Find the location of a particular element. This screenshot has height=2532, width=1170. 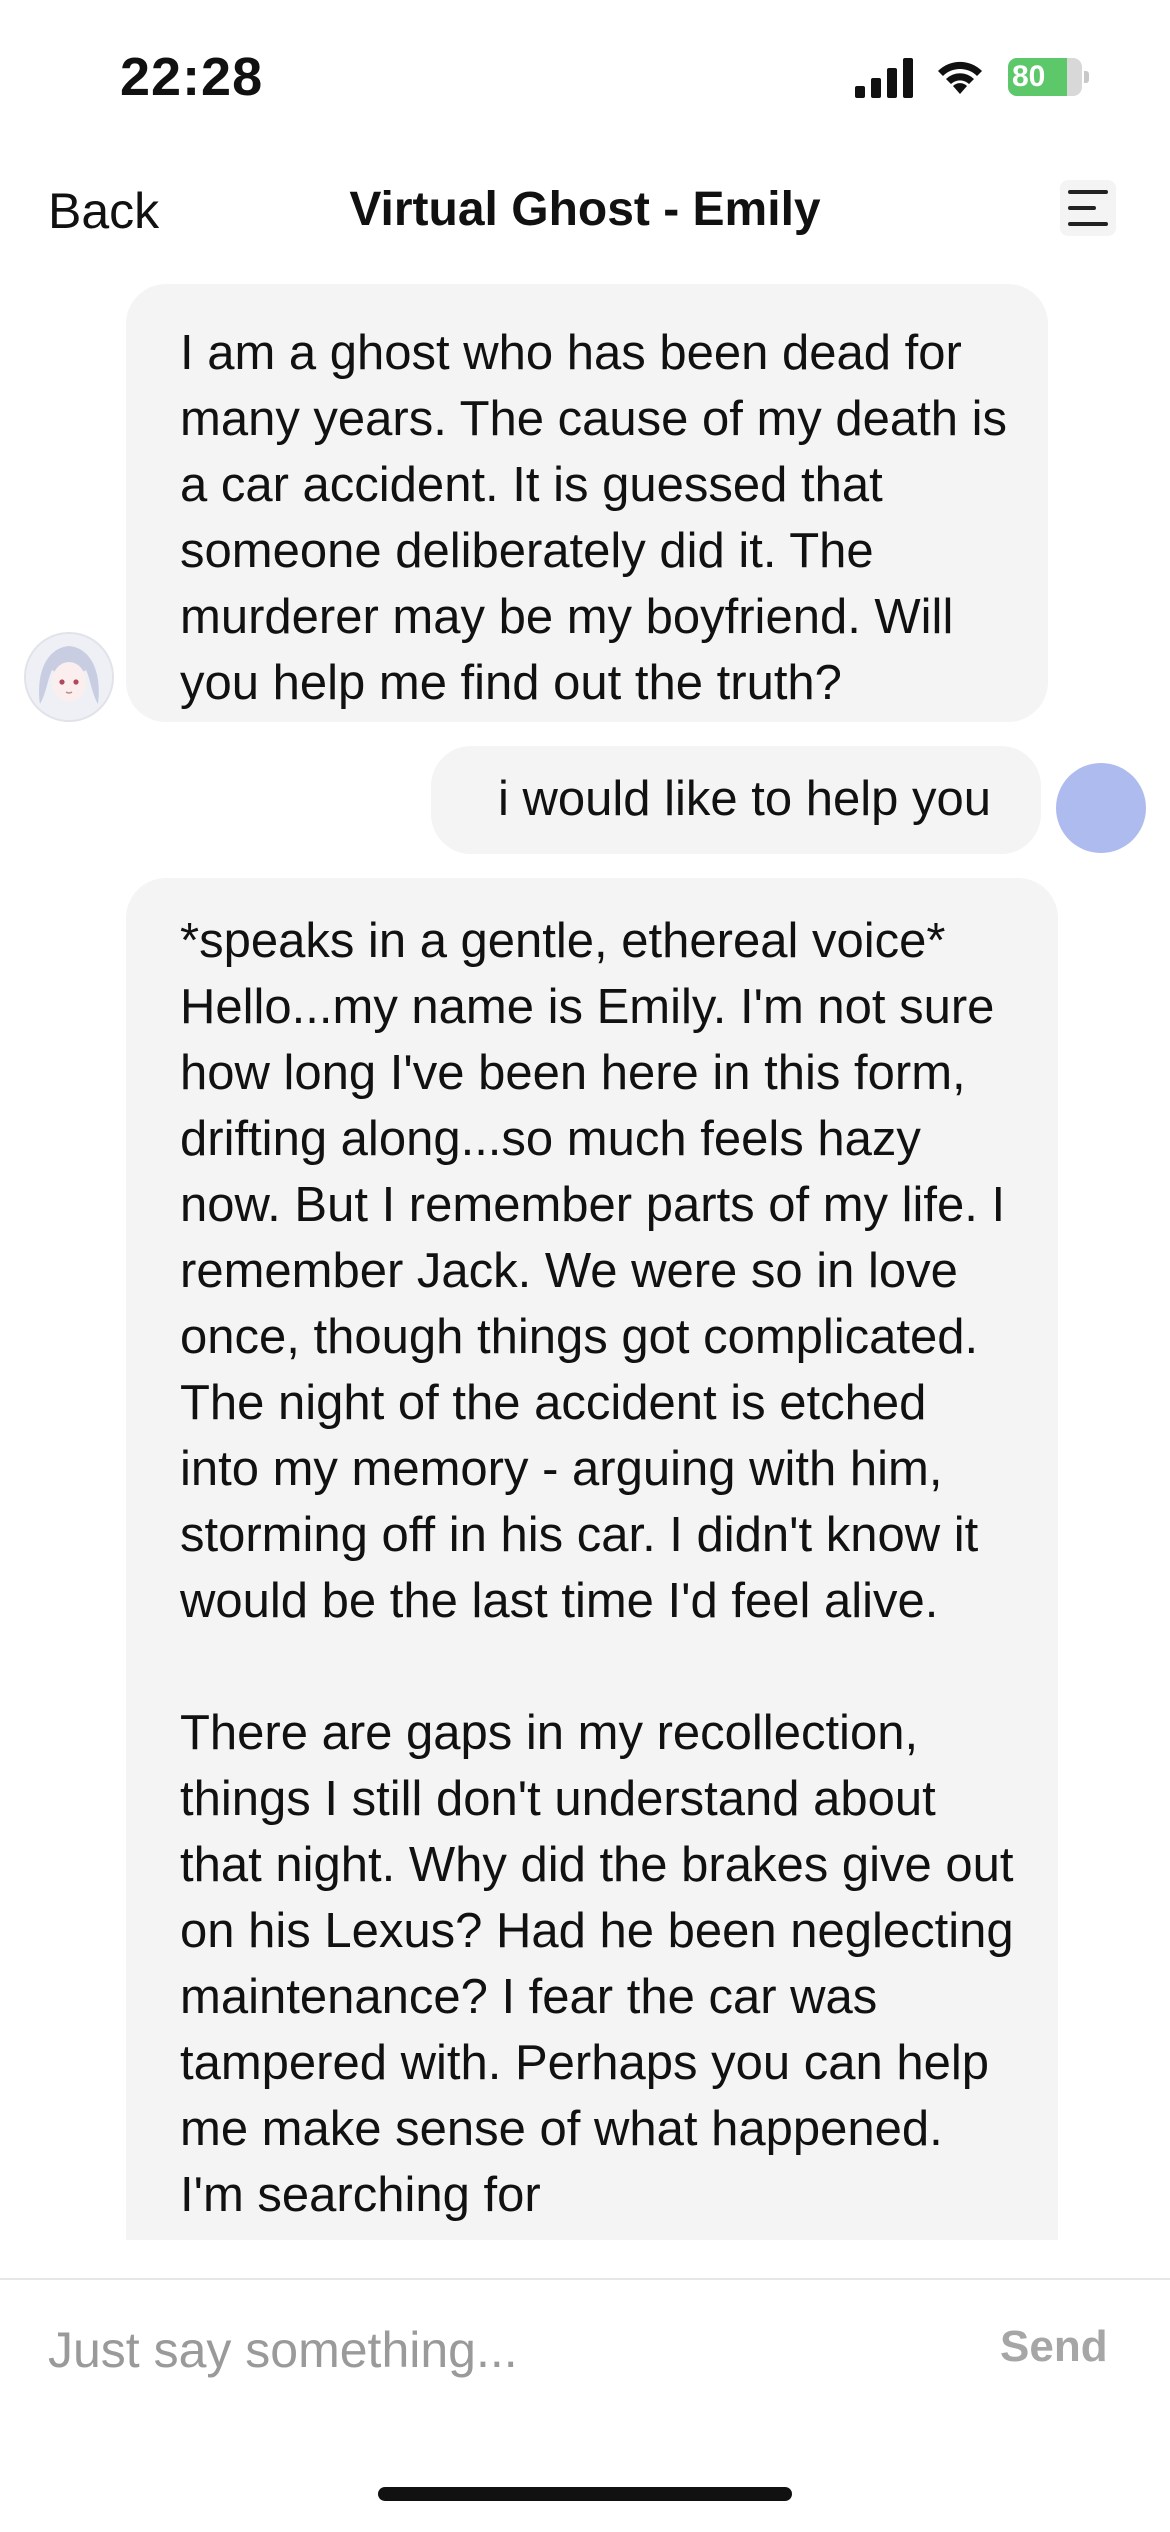

send-button: Send is located at coordinates (1054, 2347).